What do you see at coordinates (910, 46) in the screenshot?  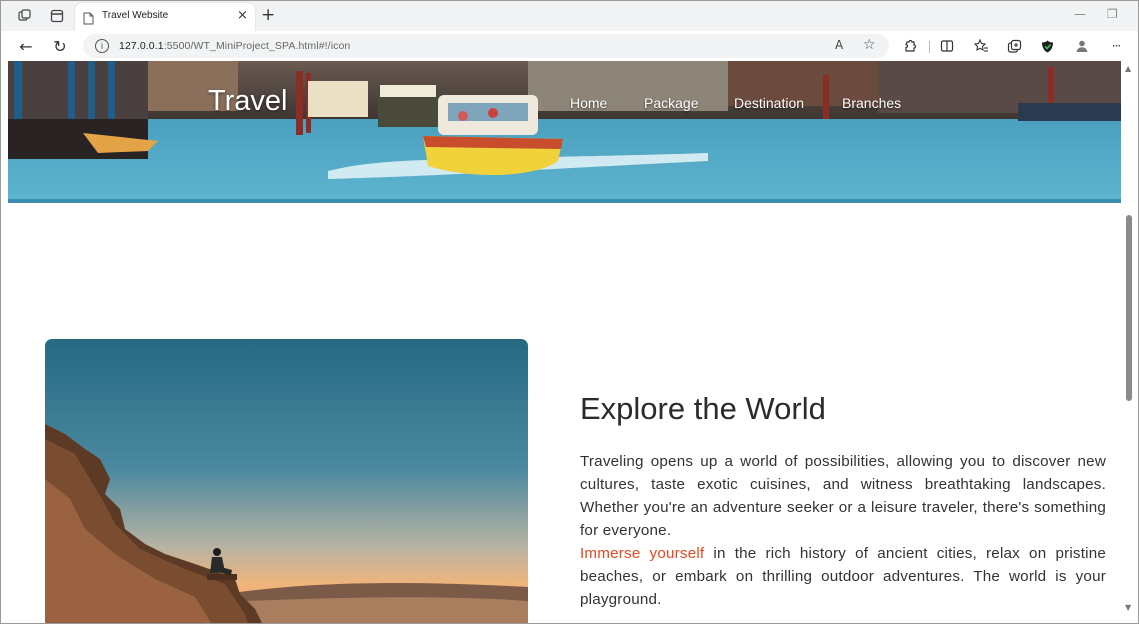 I see `extensions-icon` at bounding box center [910, 46].